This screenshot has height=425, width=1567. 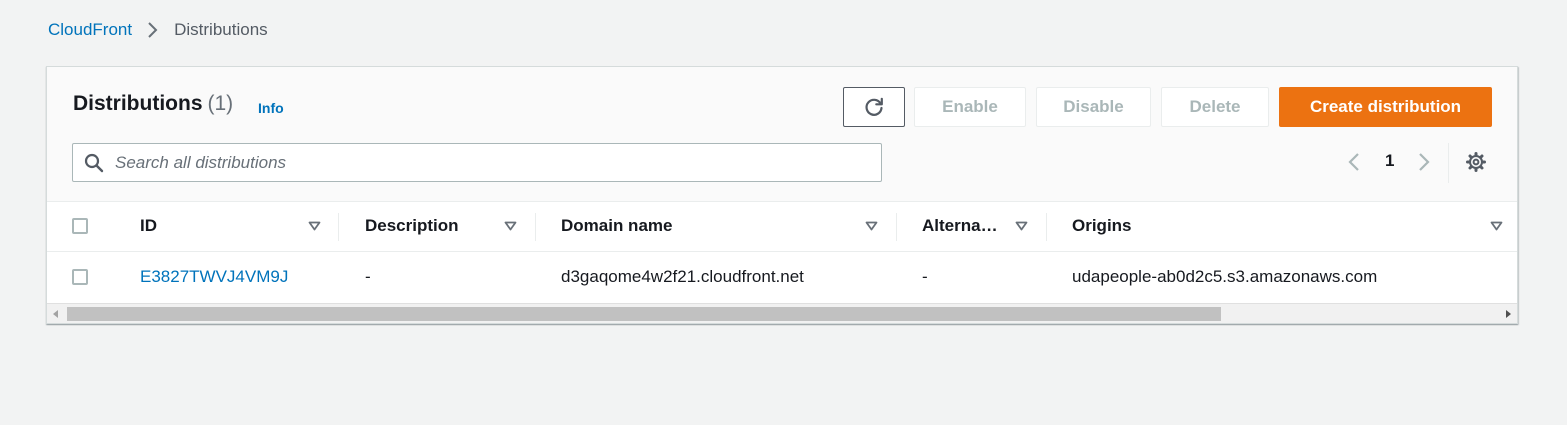 What do you see at coordinates (1385, 107) in the screenshot?
I see `create-distribution-button: Create distribution` at bounding box center [1385, 107].